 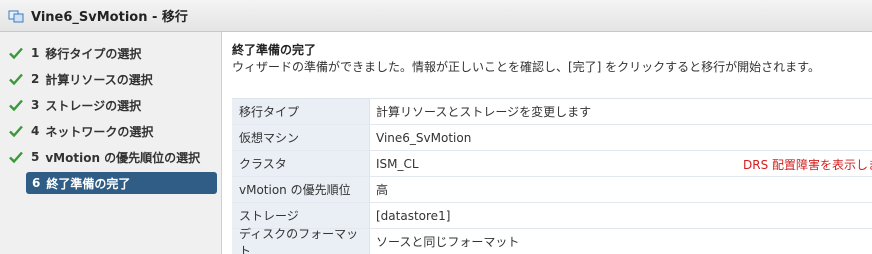 I want to click on step-number: 2, so click(x=35, y=79).